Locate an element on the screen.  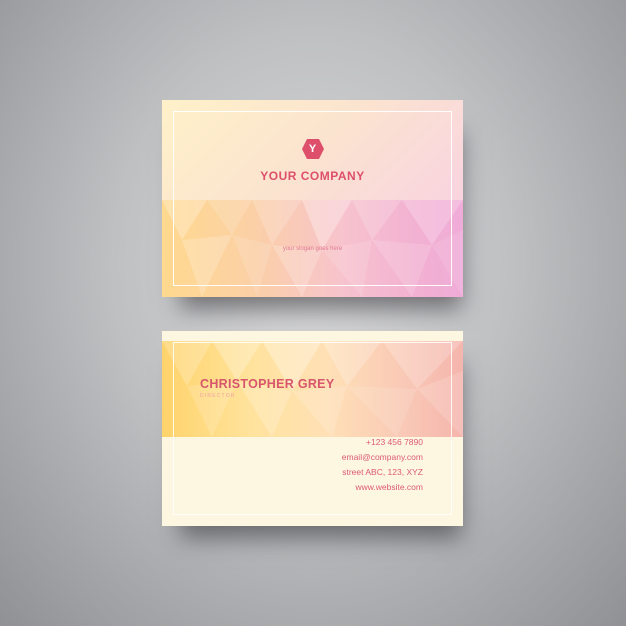
company-name: YOUR COMPANY is located at coordinates (312, 176).